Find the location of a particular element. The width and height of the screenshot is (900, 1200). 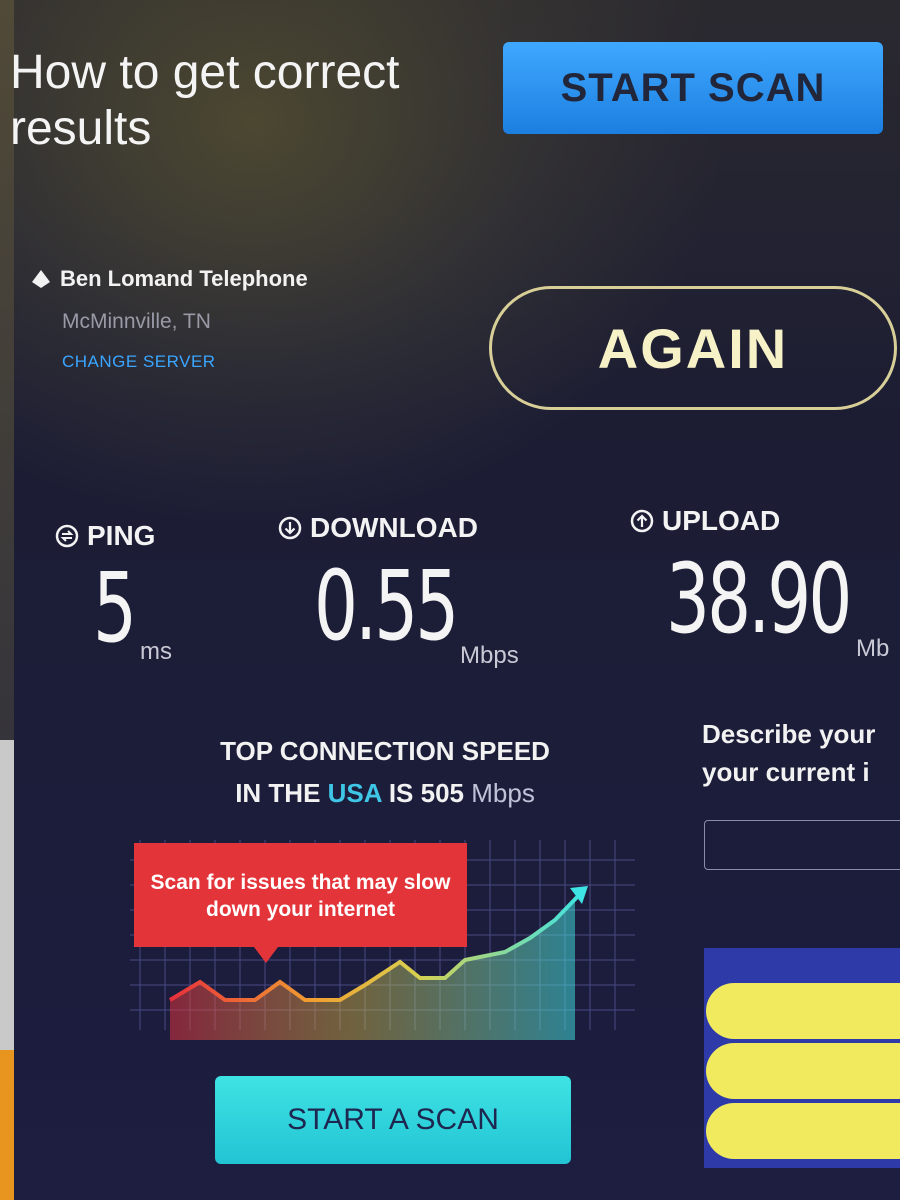

ping-metric: PING 5 ms is located at coordinates (113, 595).